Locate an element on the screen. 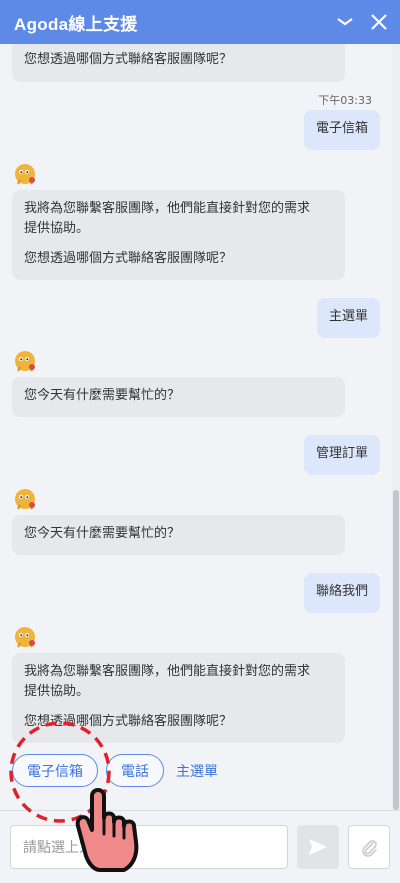 This screenshot has width=400, height=883. attach-button is located at coordinates (369, 847).